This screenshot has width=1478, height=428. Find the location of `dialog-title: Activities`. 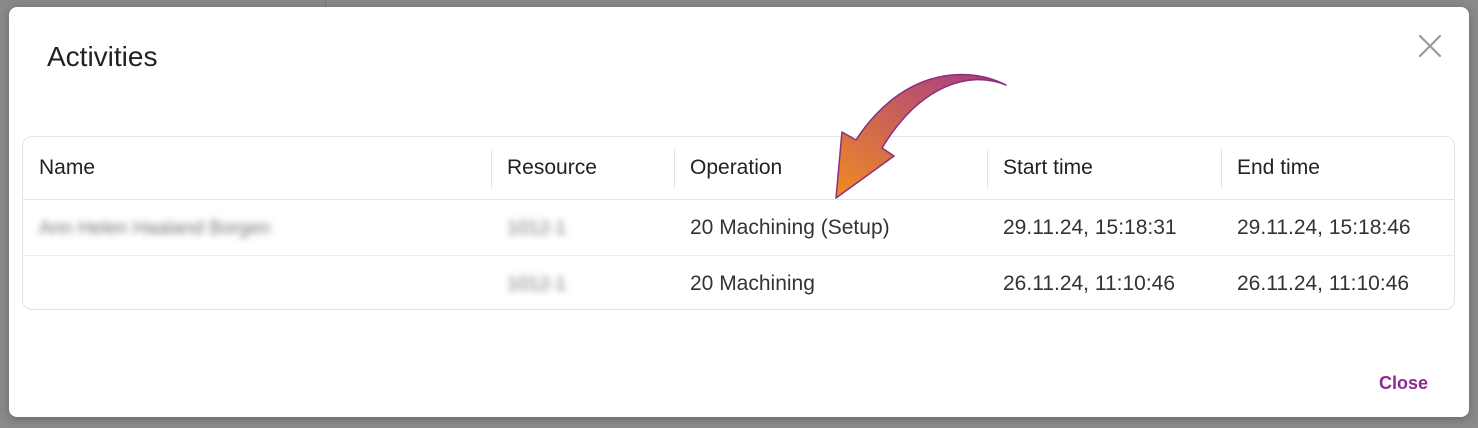

dialog-title: Activities is located at coordinates (102, 56).